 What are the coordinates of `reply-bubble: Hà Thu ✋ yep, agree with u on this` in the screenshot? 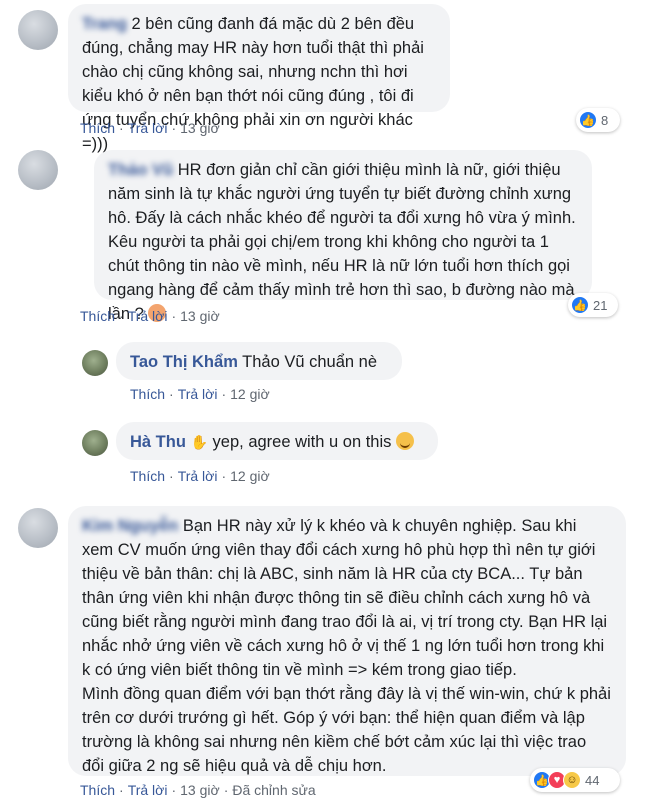 It's located at (277, 441).